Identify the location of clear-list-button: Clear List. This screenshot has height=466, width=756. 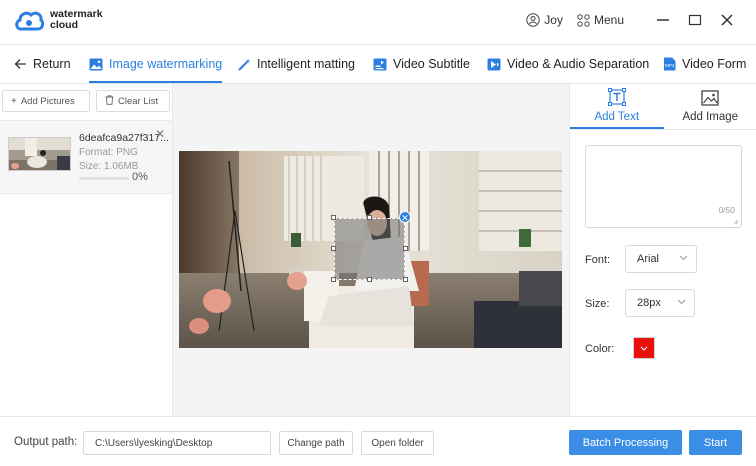
(133, 101).